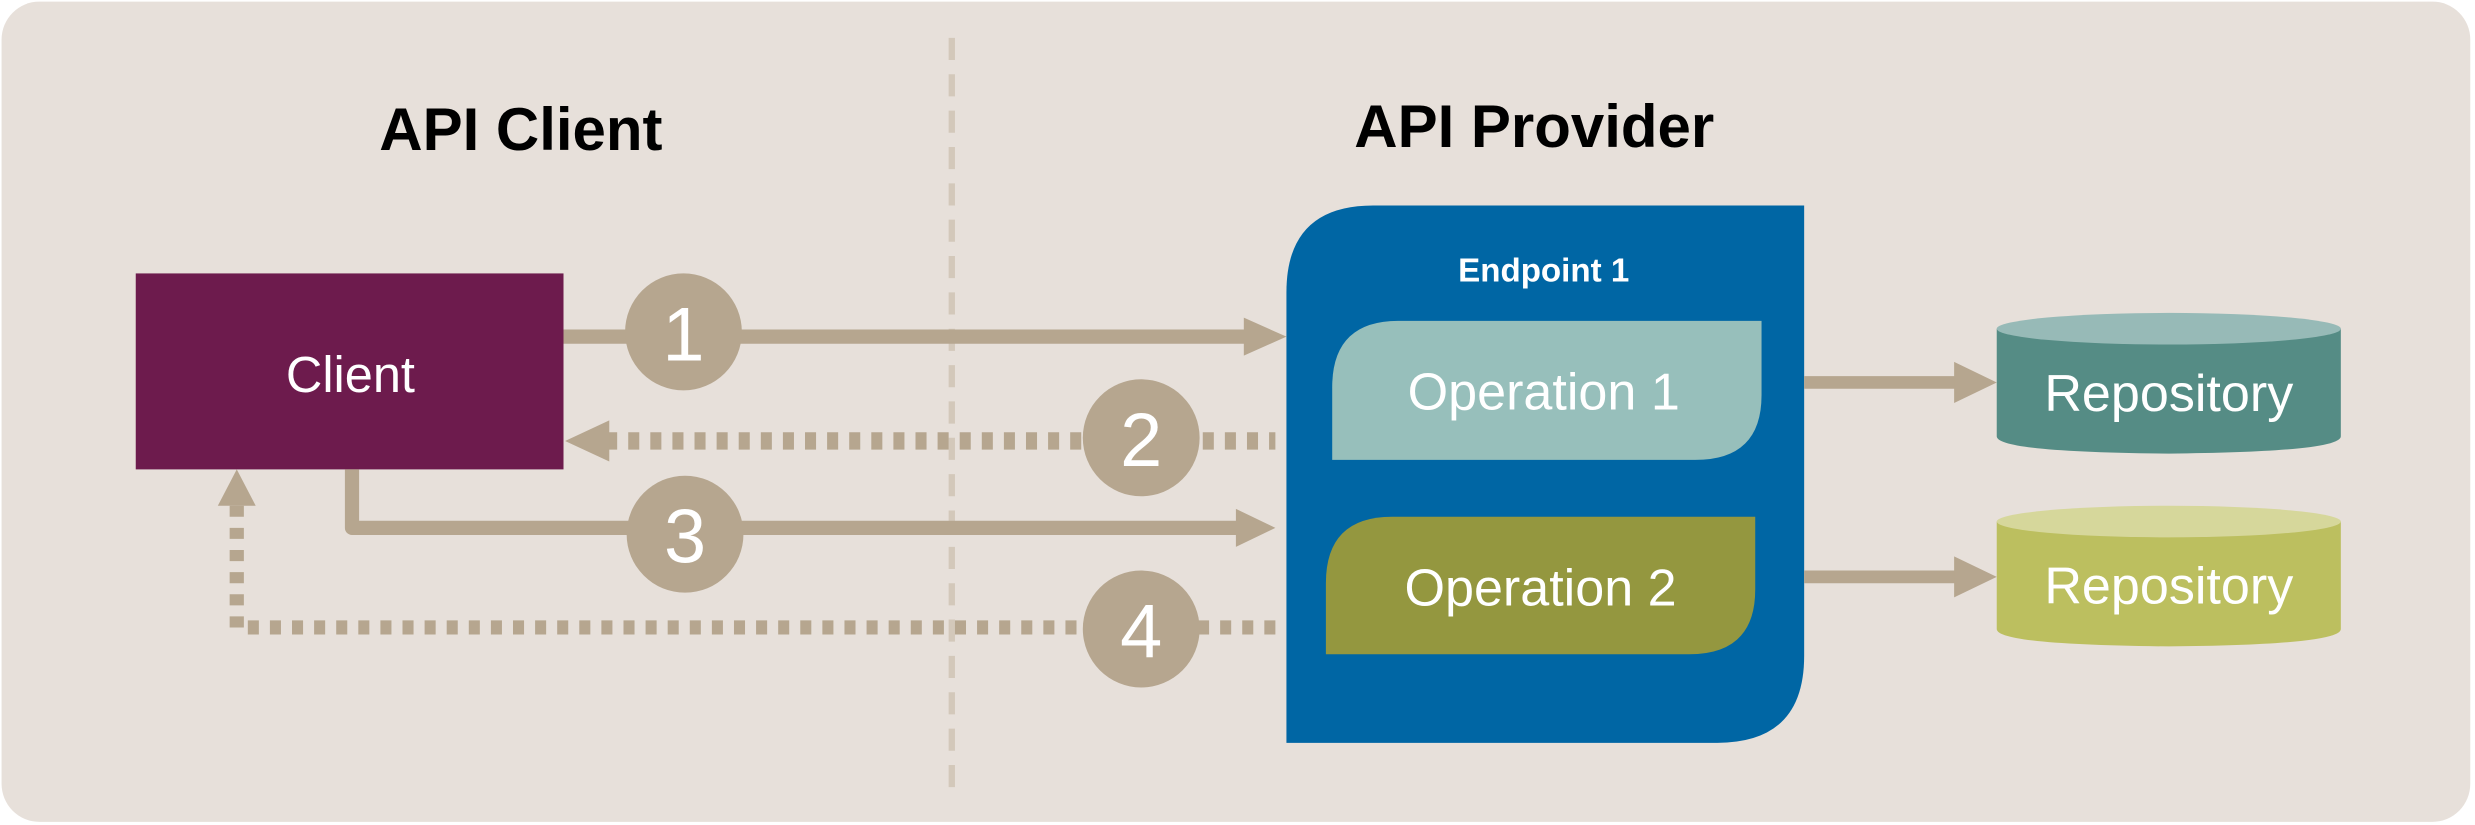 The width and height of the screenshot is (2475, 825). I want to click on step-badge-3: 3, so click(685, 534).